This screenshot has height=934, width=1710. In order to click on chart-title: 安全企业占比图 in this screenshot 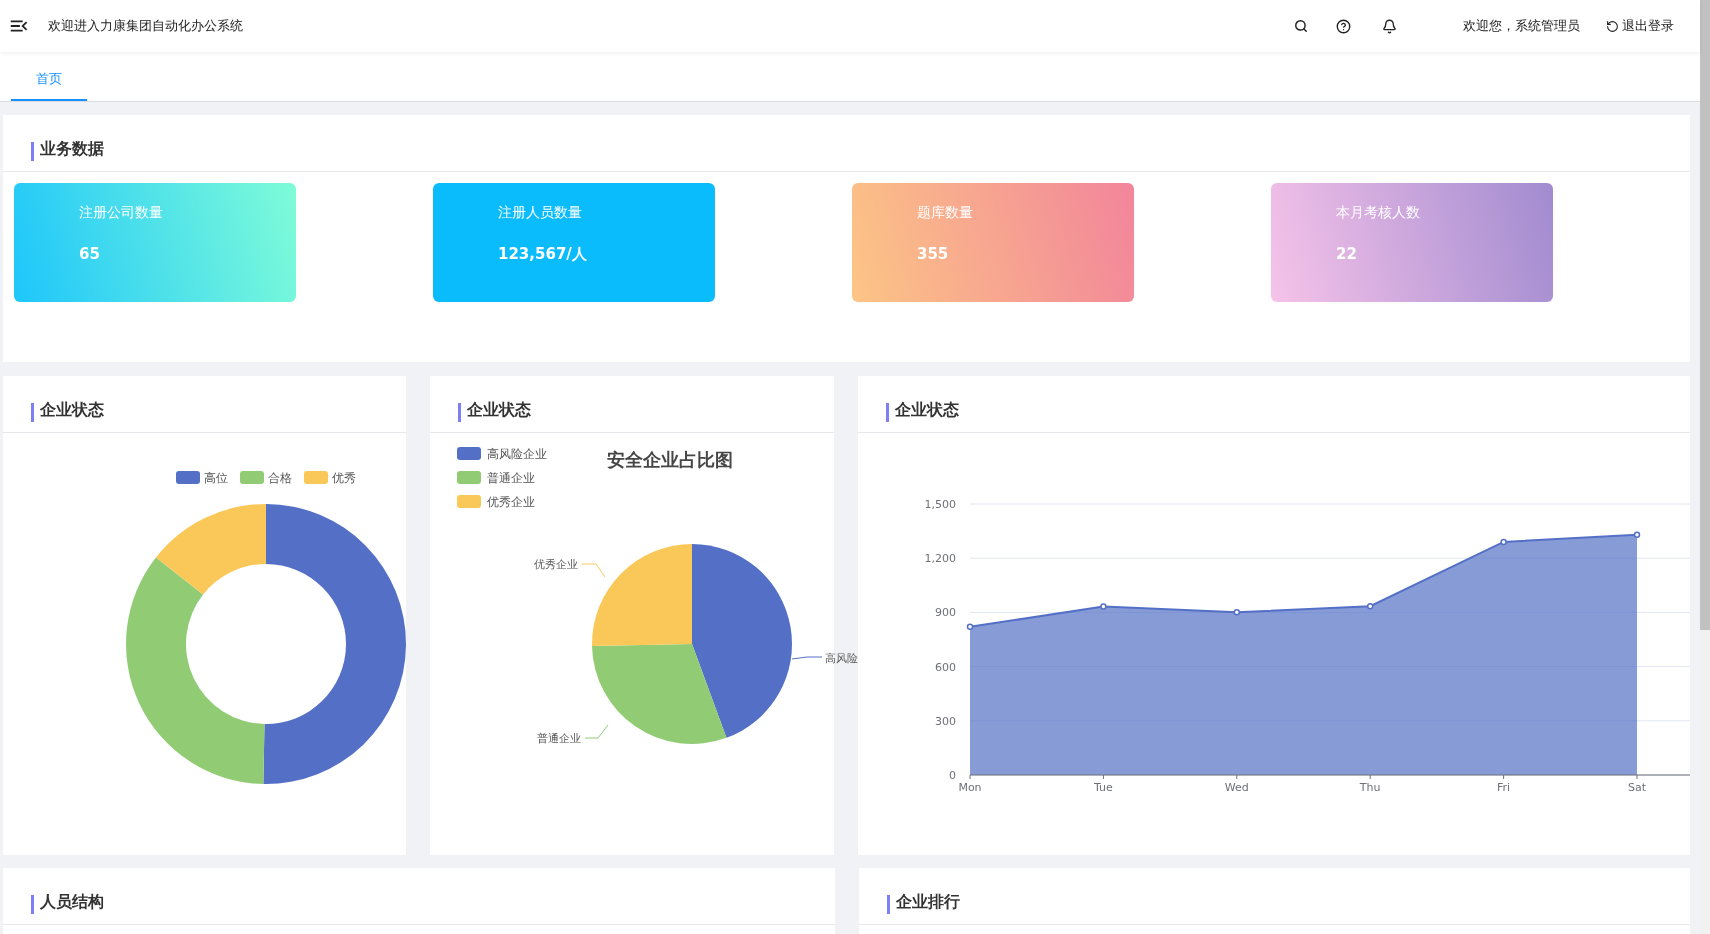, I will do `click(670, 459)`.